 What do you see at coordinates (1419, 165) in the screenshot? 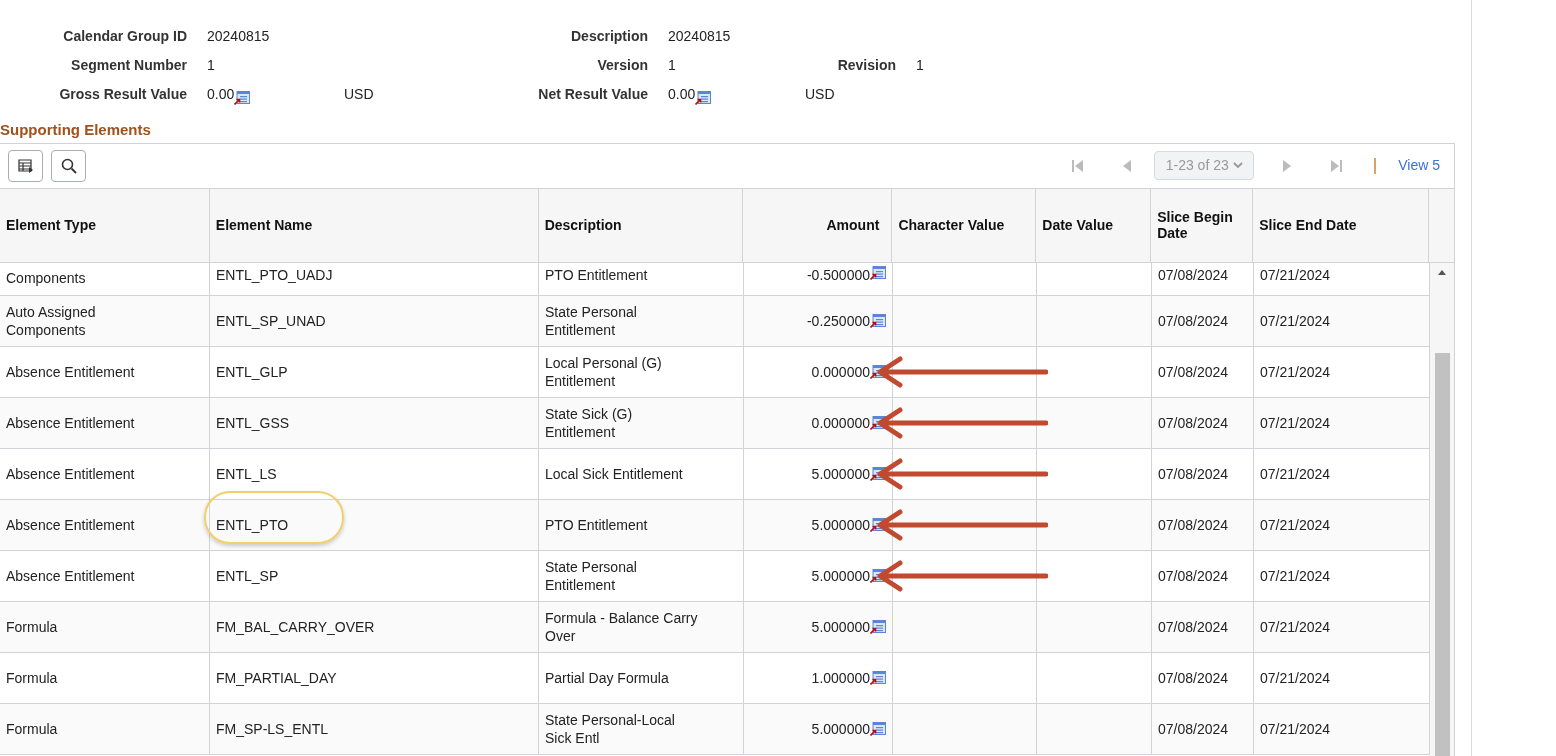
I see `view-link: View 5` at bounding box center [1419, 165].